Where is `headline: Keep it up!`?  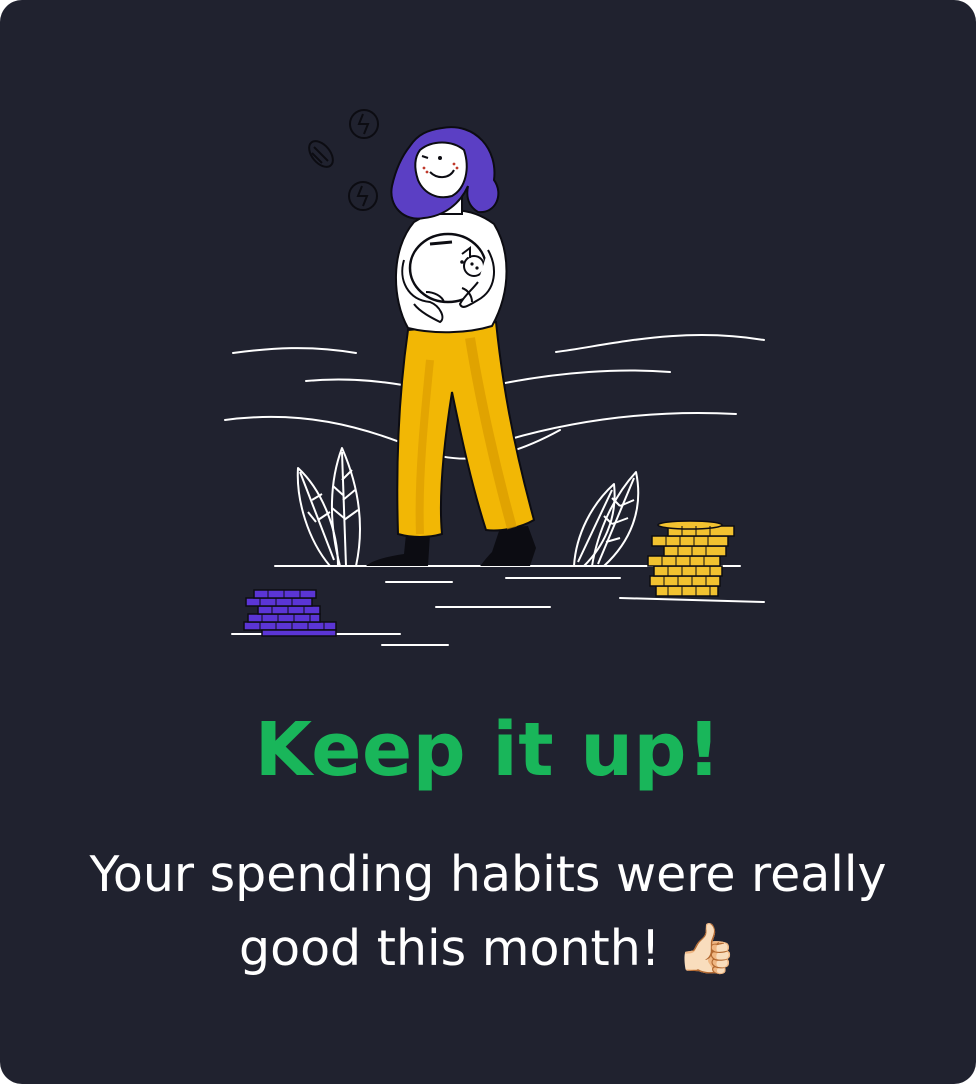
headline: Keep it up! is located at coordinates (488, 750).